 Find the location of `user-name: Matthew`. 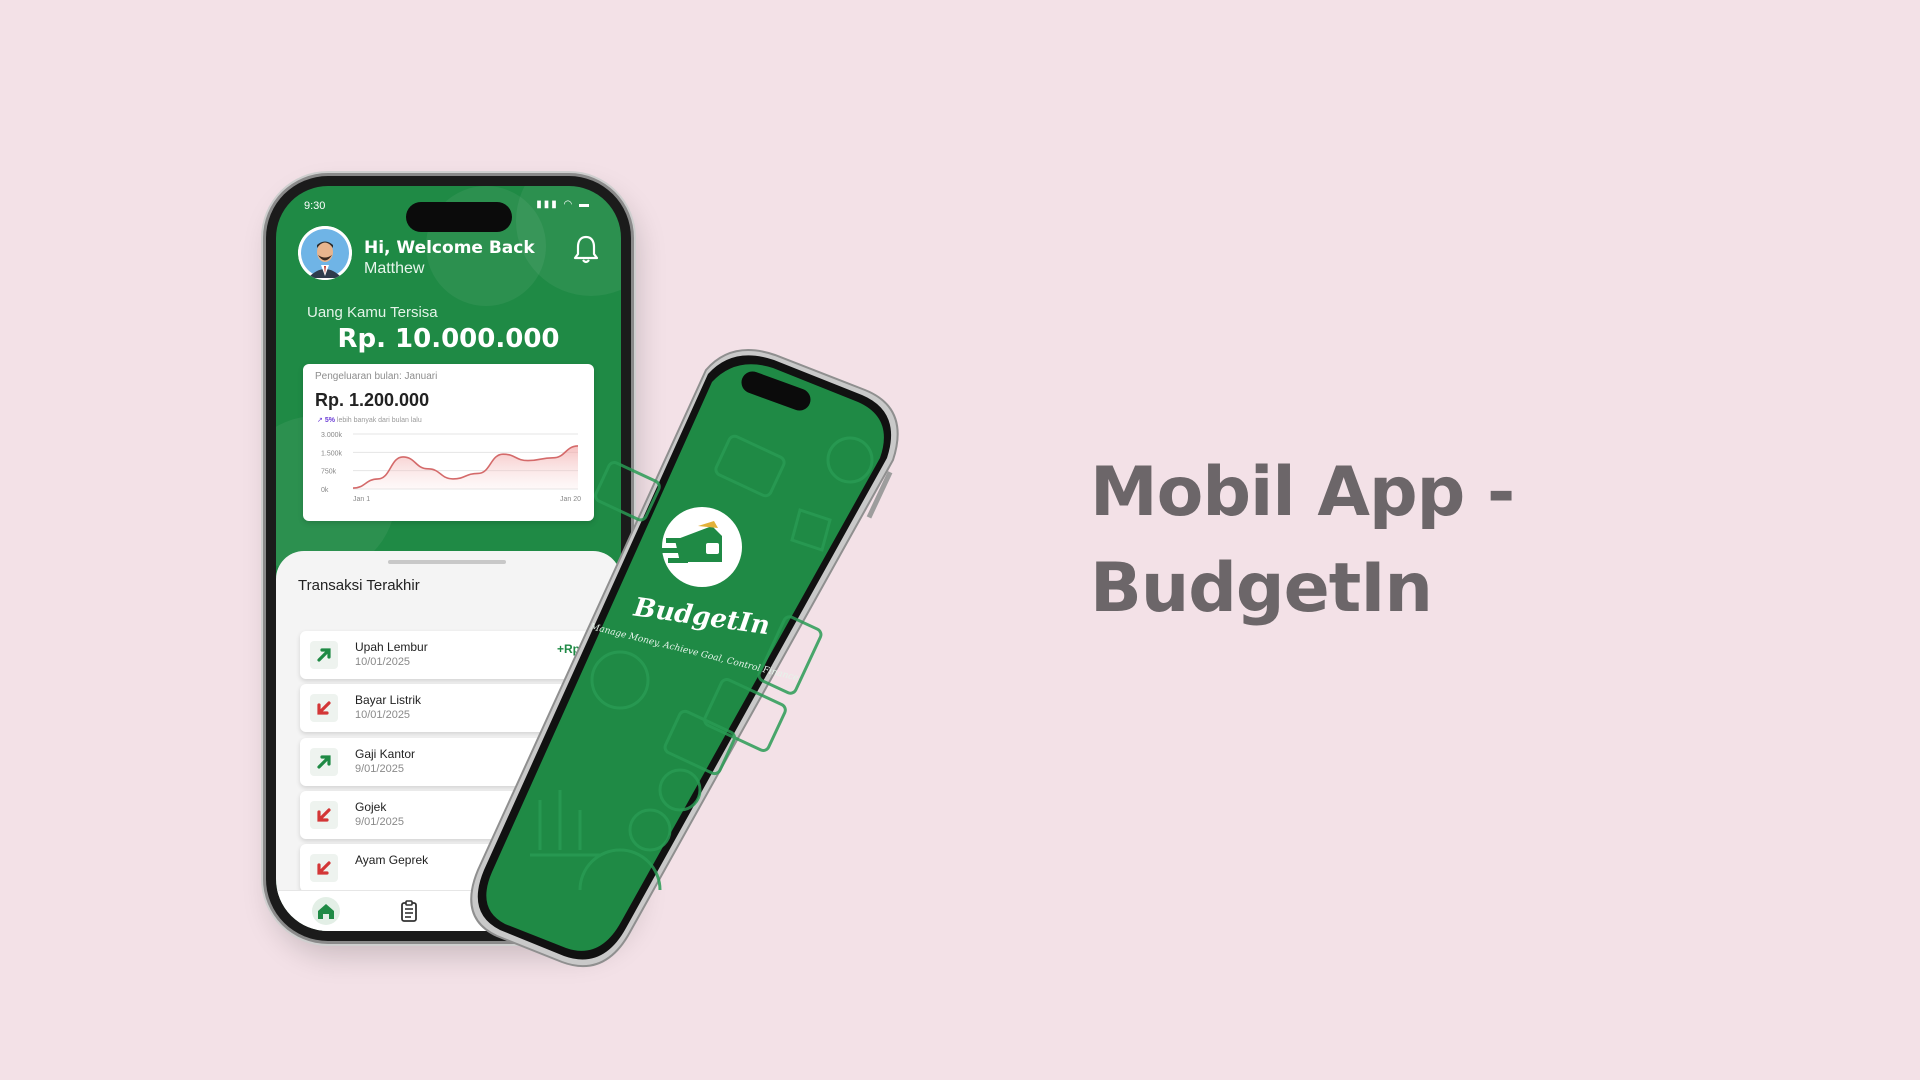

user-name: Matthew is located at coordinates (394, 268).